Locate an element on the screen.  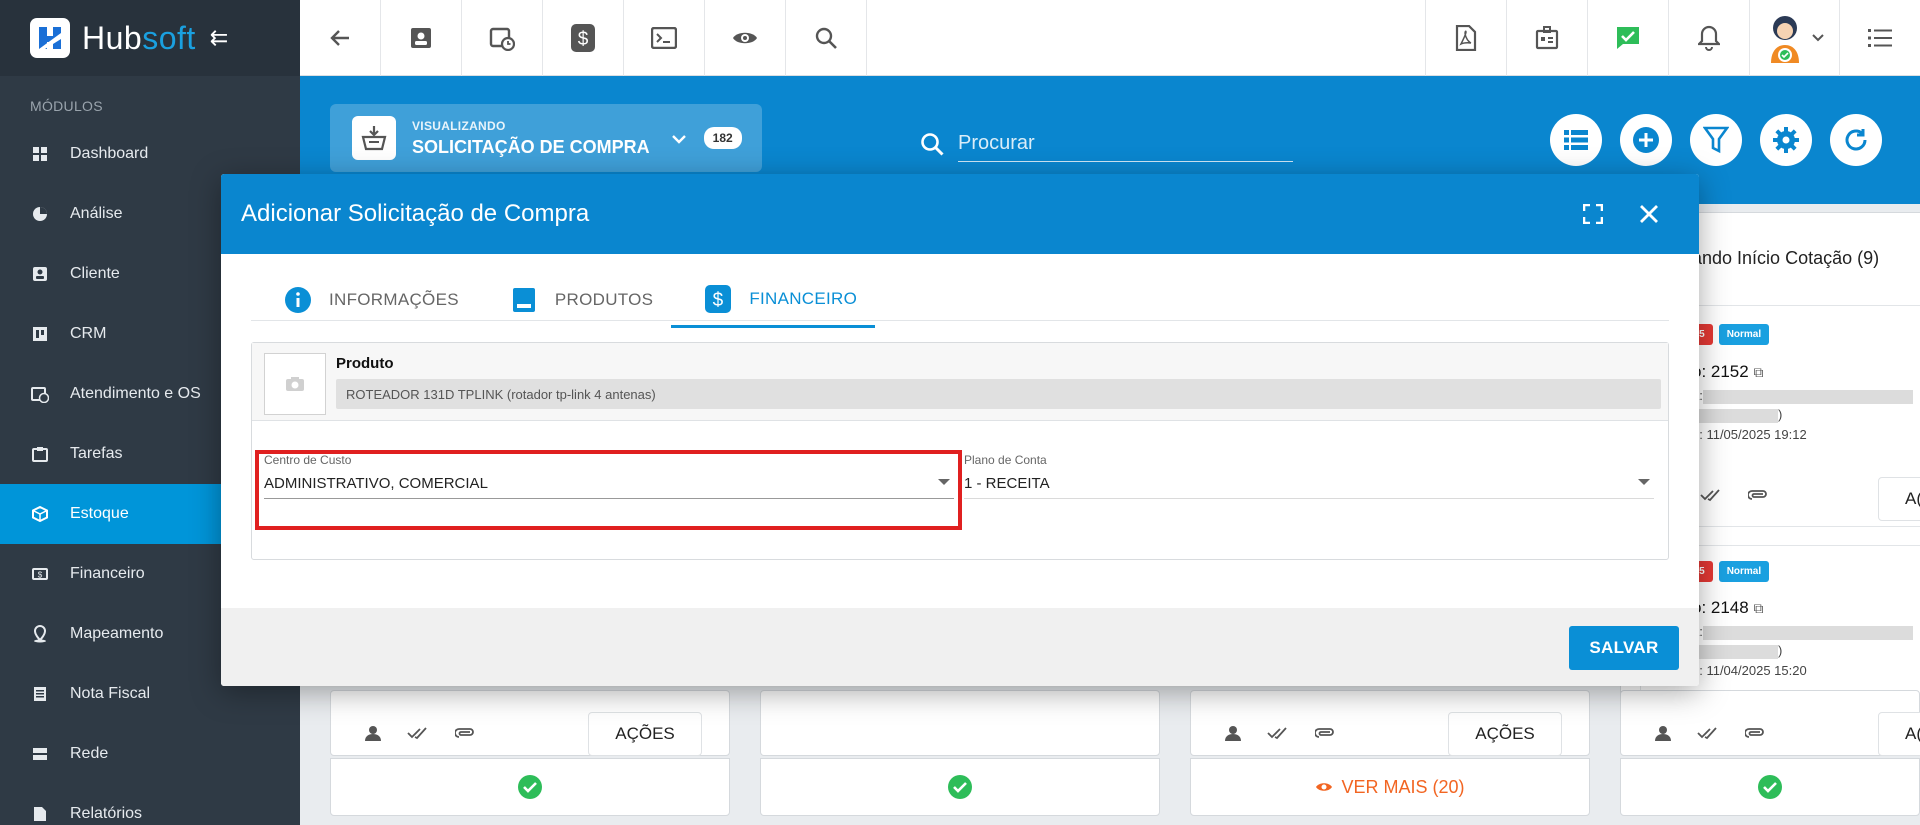
notifications-button is located at coordinates (1708, 38).